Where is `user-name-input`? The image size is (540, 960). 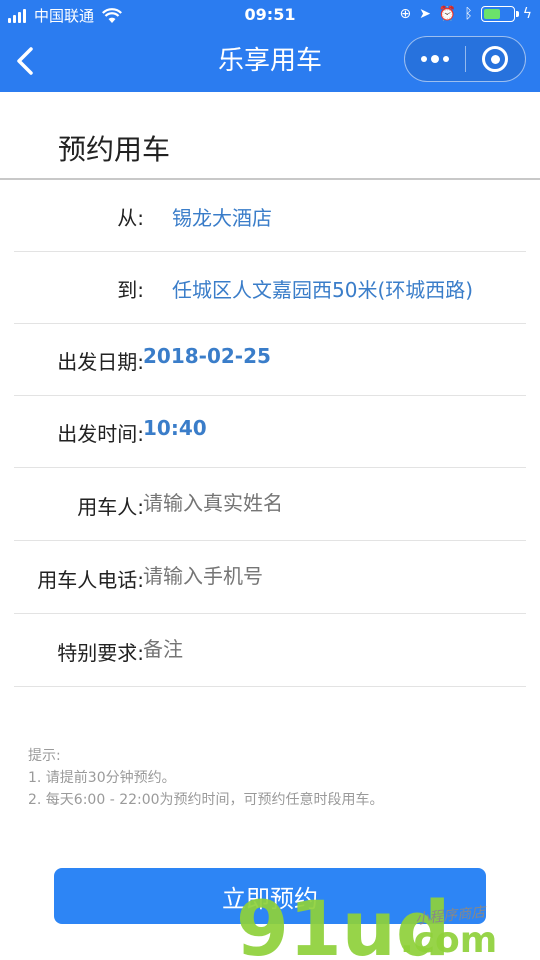
user-name-input is located at coordinates (328, 503).